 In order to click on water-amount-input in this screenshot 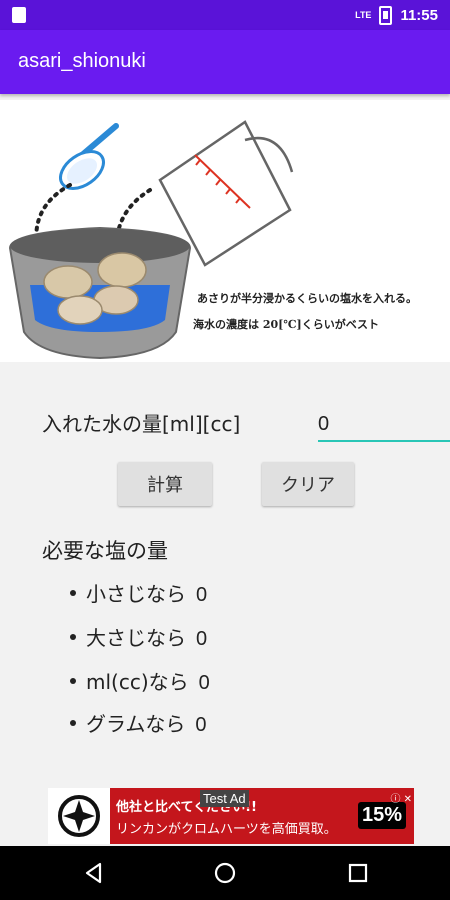, I will do `click(384, 425)`.